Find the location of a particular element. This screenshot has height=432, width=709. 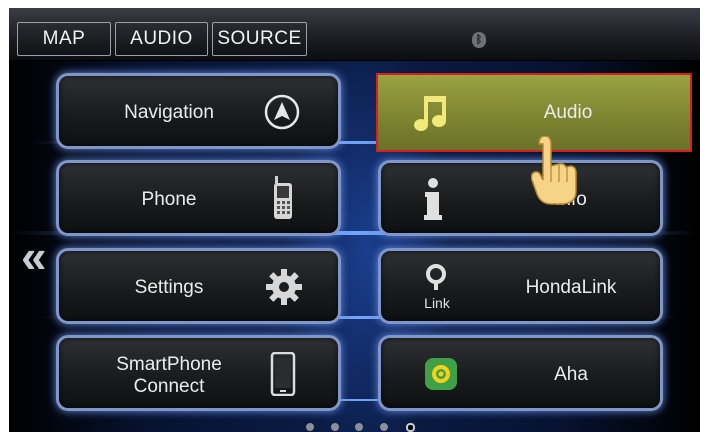

tab-map-label: MAP is located at coordinates (64, 38).